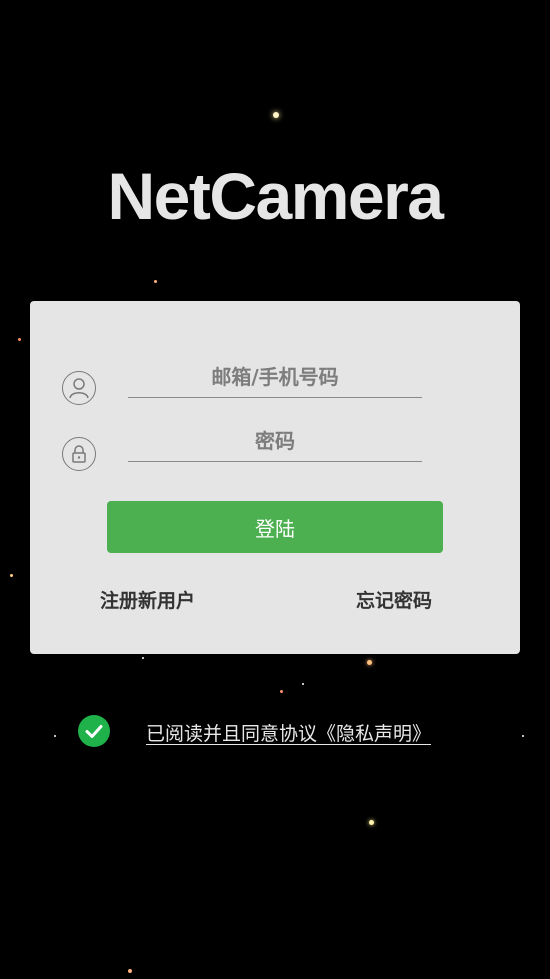  I want to click on lock-icon, so click(79, 454).